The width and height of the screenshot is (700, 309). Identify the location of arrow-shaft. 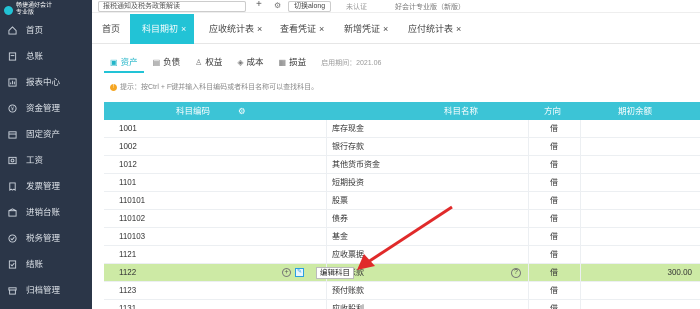
(410, 234).